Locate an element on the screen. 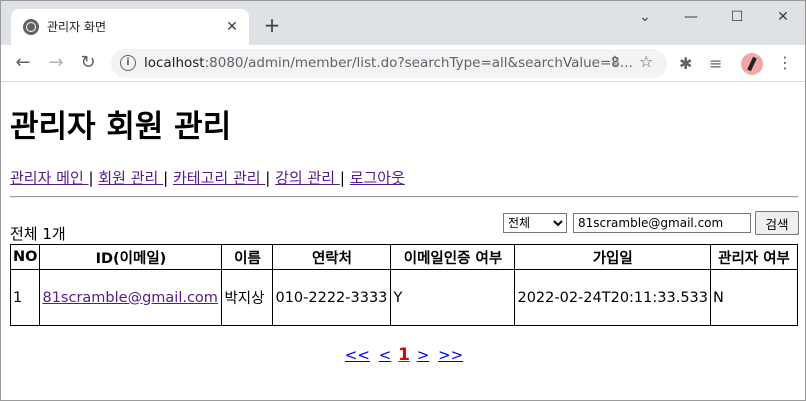  cell-admin: N is located at coordinates (754, 297).